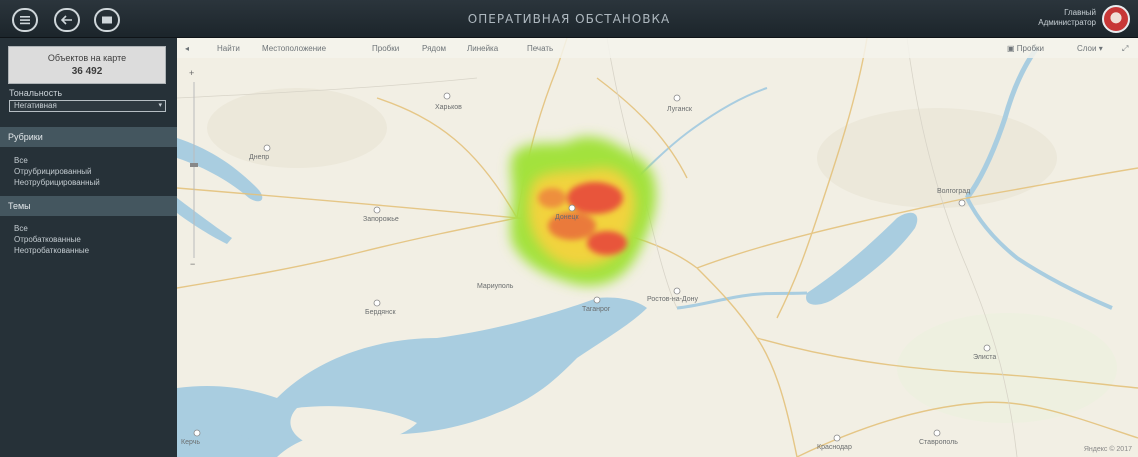 The image size is (1138, 457). I want to click on map-tool-traffic: Пробки, so click(385, 48).